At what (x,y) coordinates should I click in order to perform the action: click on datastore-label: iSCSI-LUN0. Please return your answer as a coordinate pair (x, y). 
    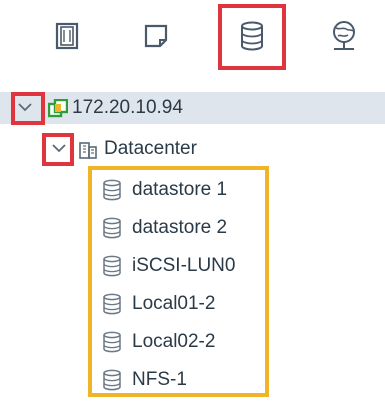
    Looking at the image, I should click on (184, 265).